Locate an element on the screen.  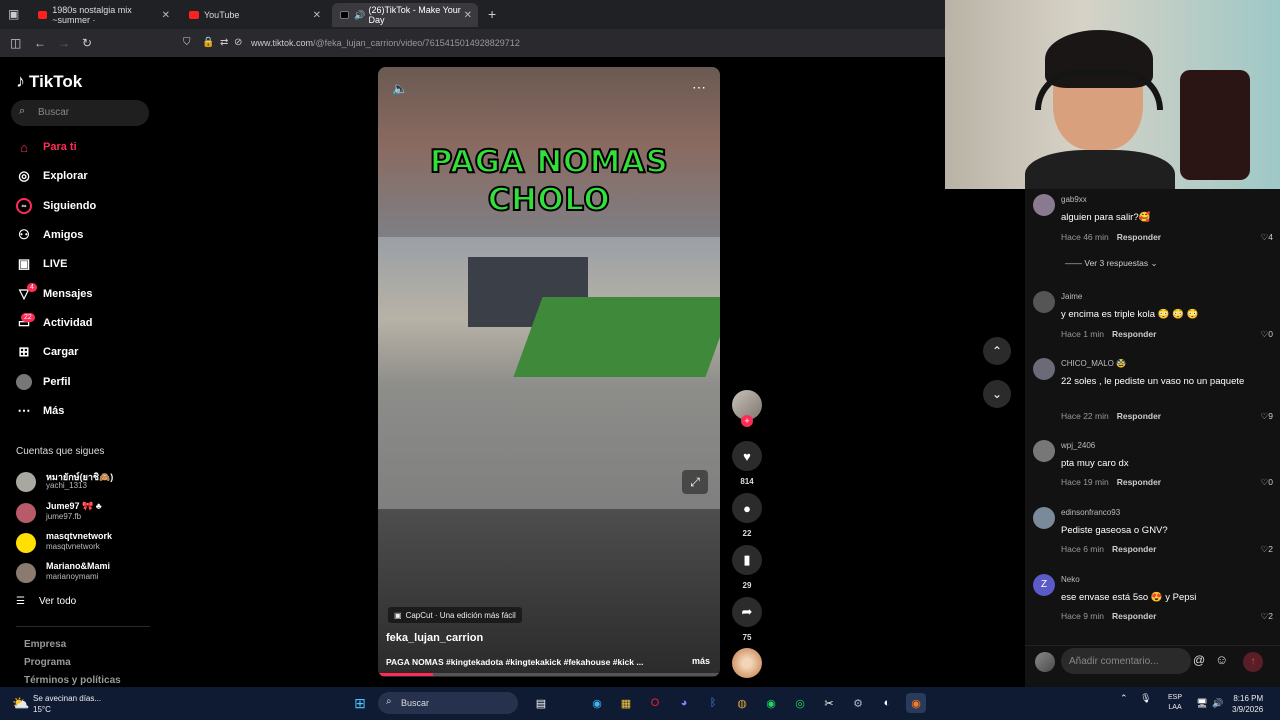
app-icon: ◍ is located at coordinates (742, 703).